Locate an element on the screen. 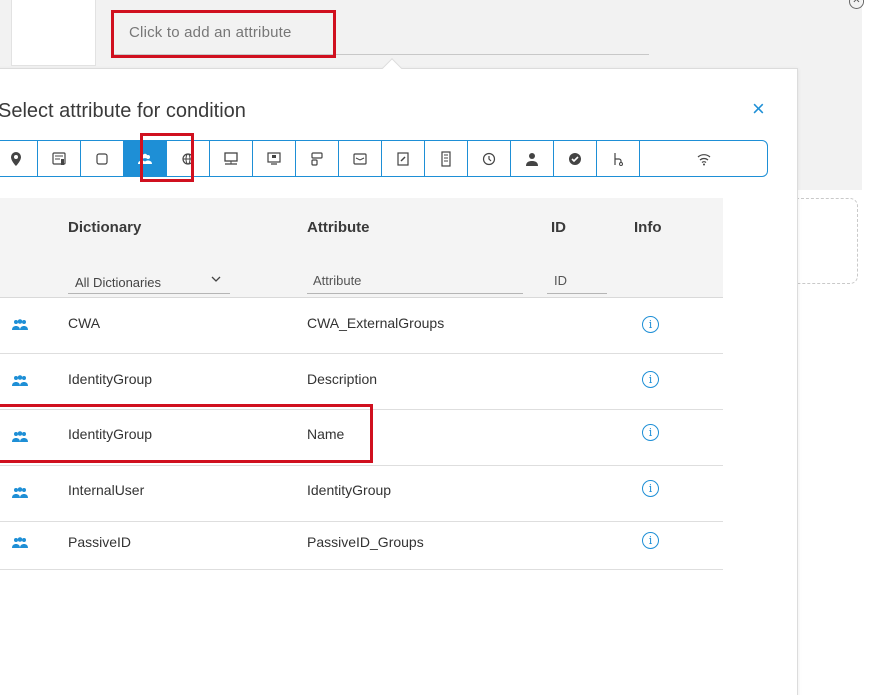 Image resolution: width=877 pixels, height=695 pixels. column-header-info: Info is located at coordinates (648, 227).